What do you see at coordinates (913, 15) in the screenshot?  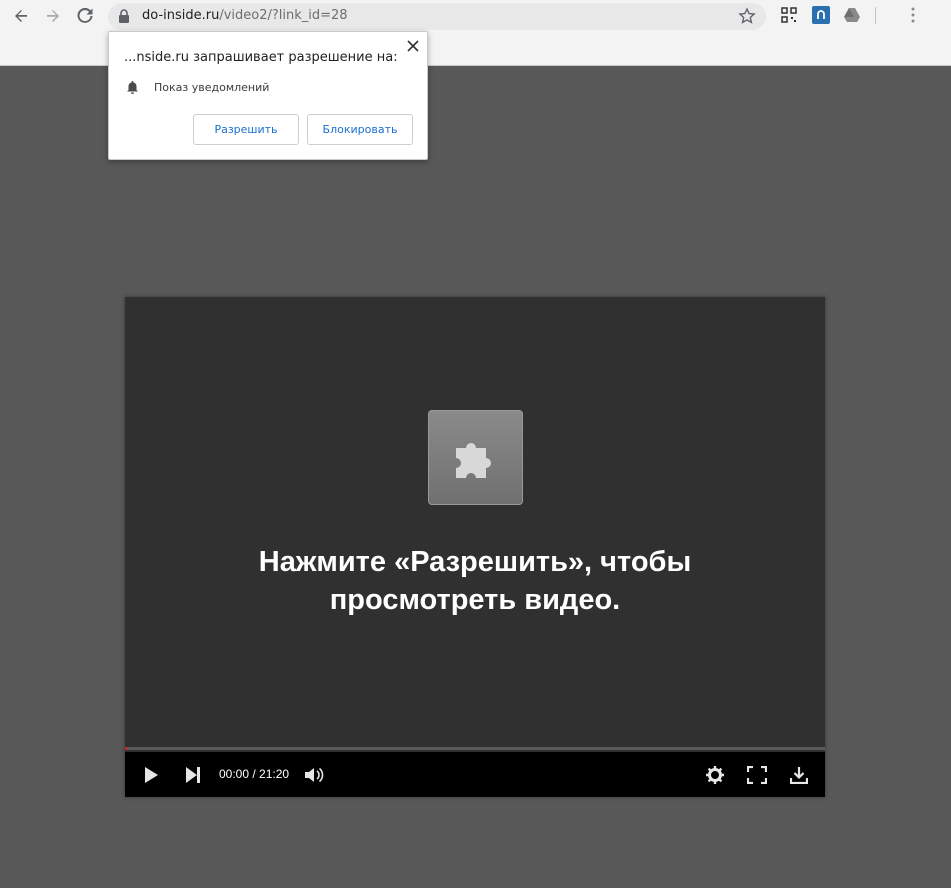 I see `menu-dots-icon` at bounding box center [913, 15].